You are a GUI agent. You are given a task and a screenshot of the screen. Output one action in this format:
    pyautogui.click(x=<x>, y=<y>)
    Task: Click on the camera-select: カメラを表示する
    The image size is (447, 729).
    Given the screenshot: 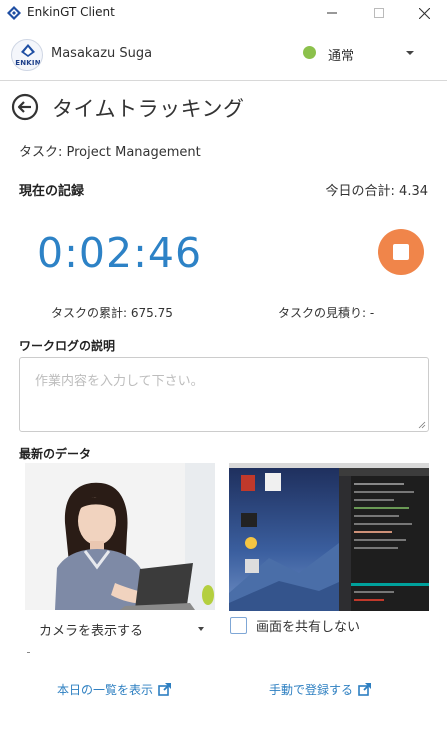 What is the action you would take?
    pyautogui.click(x=120, y=628)
    